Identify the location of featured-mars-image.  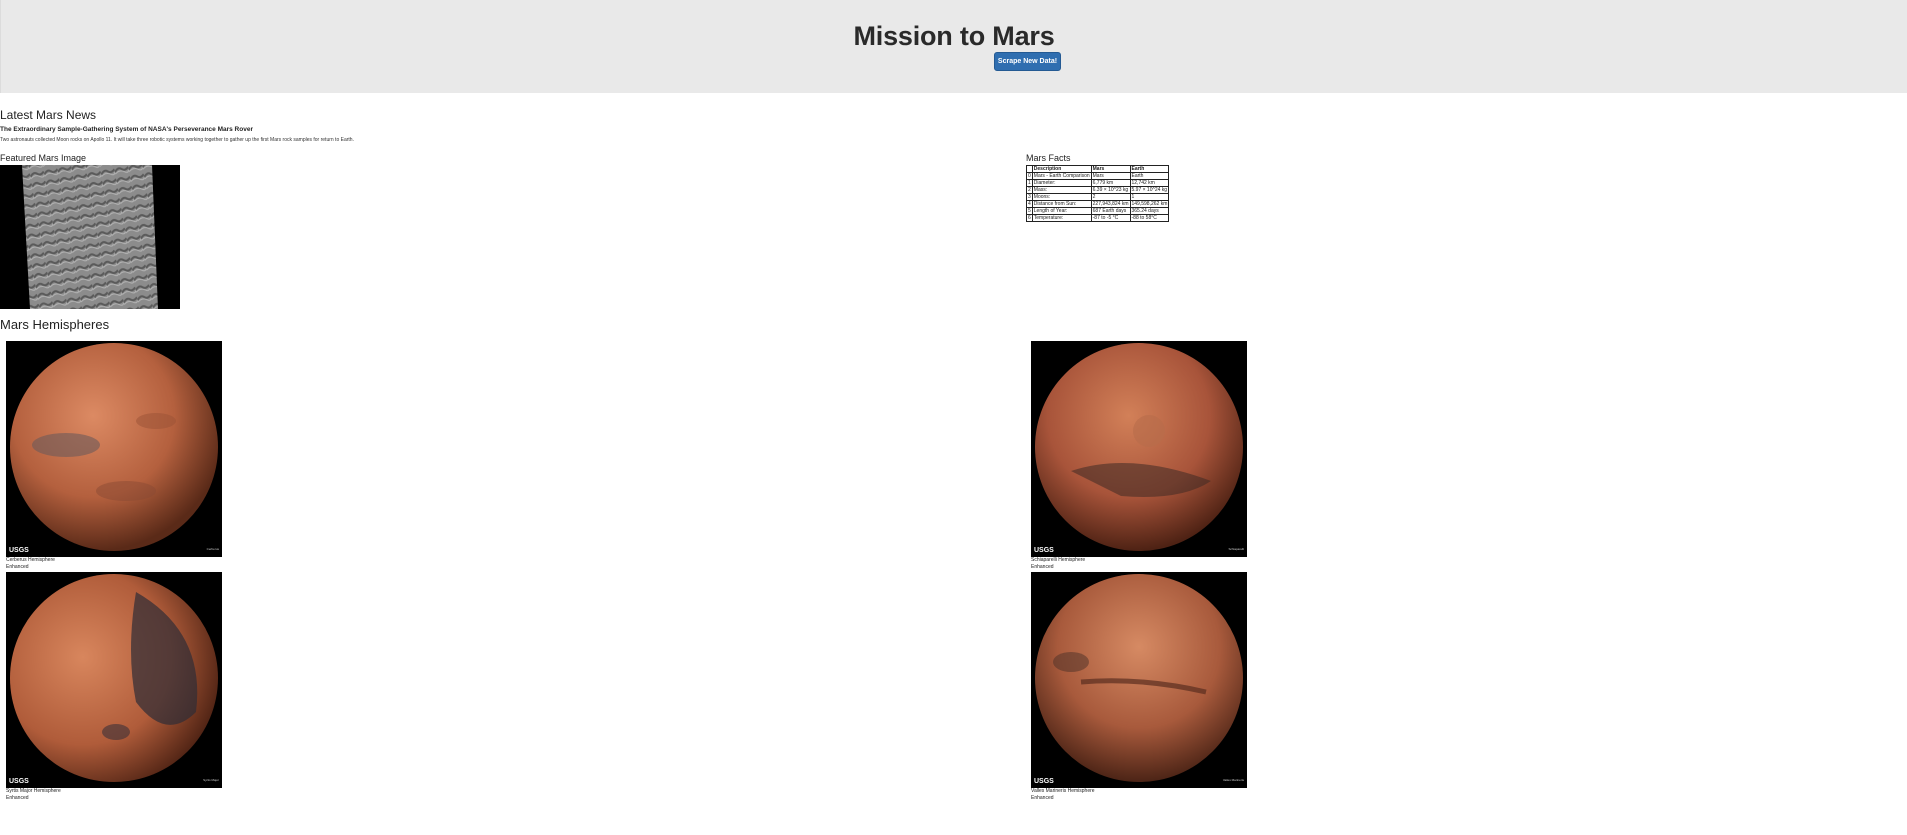
(90, 237).